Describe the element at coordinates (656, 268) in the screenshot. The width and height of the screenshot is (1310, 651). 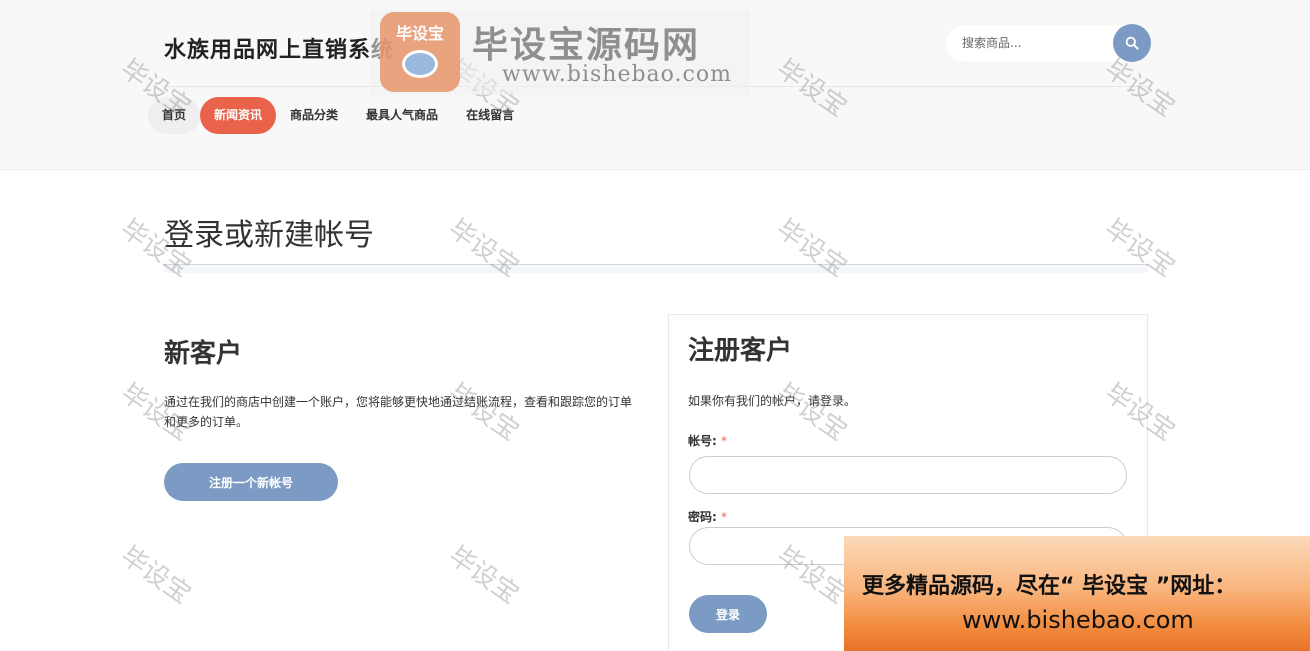
I see `title-divider` at that location.